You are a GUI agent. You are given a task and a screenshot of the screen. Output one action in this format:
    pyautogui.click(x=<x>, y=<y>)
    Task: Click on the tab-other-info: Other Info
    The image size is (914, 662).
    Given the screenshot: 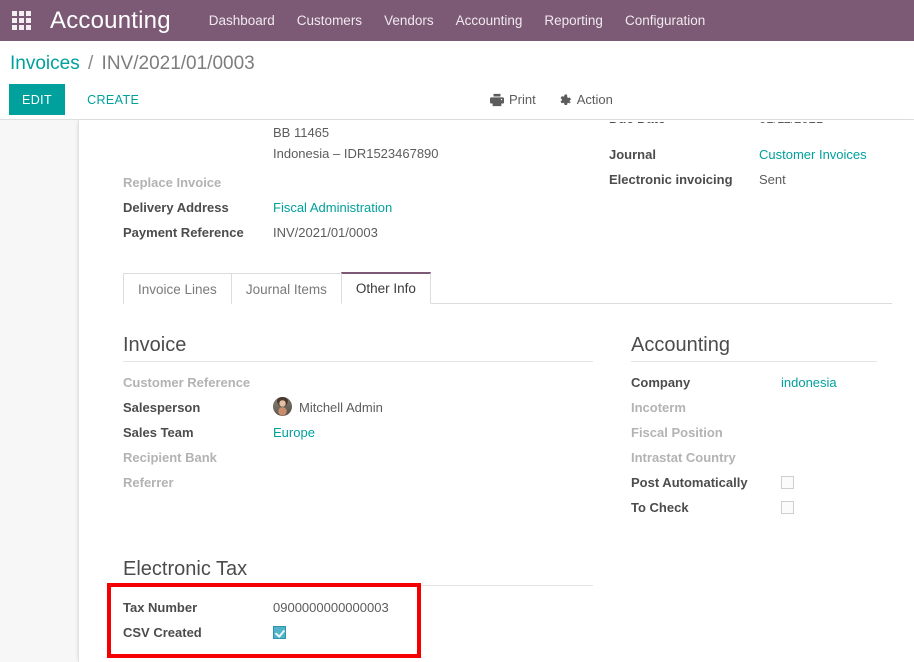 What is the action you would take?
    pyautogui.click(x=385, y=288)
    